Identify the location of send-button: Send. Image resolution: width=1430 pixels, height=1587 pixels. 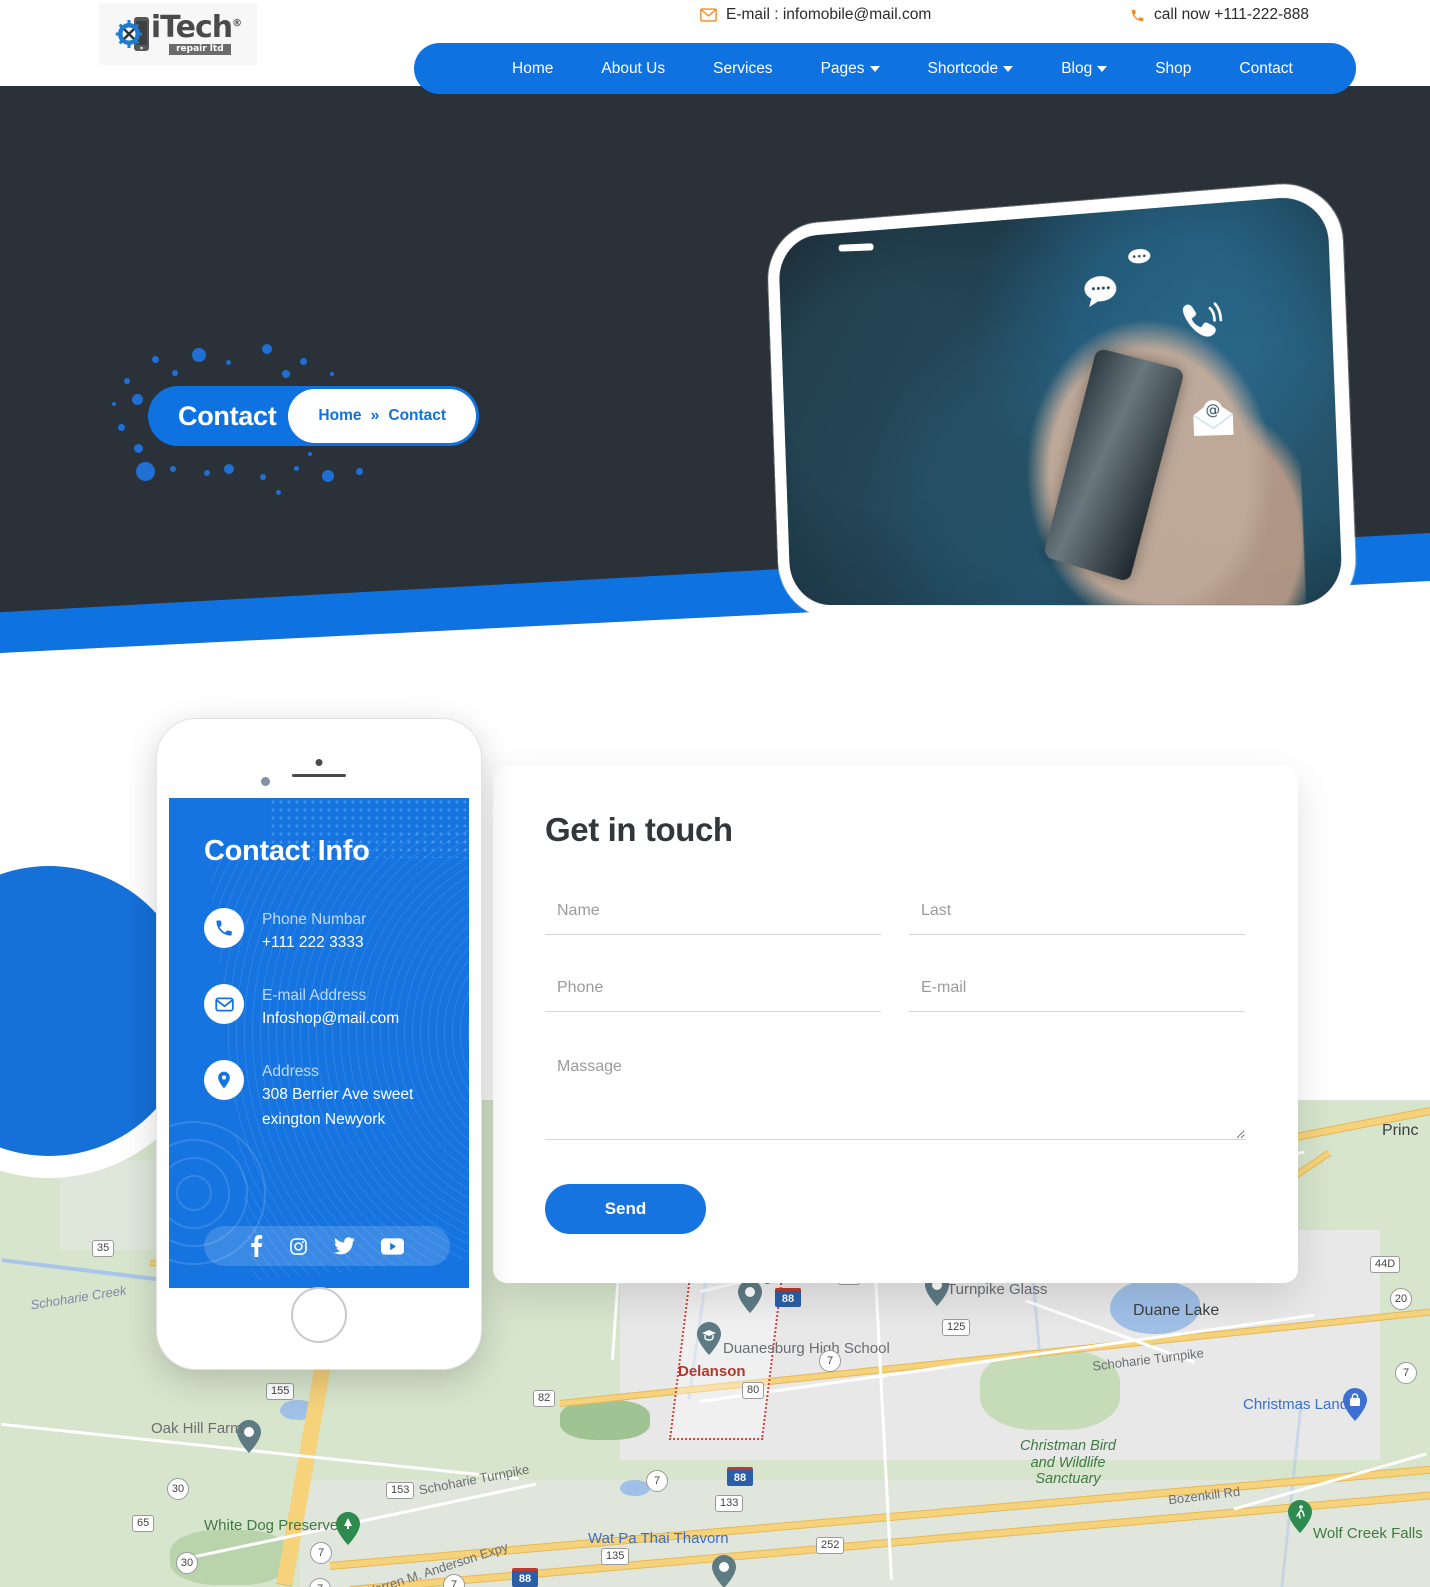
(625, 1209).